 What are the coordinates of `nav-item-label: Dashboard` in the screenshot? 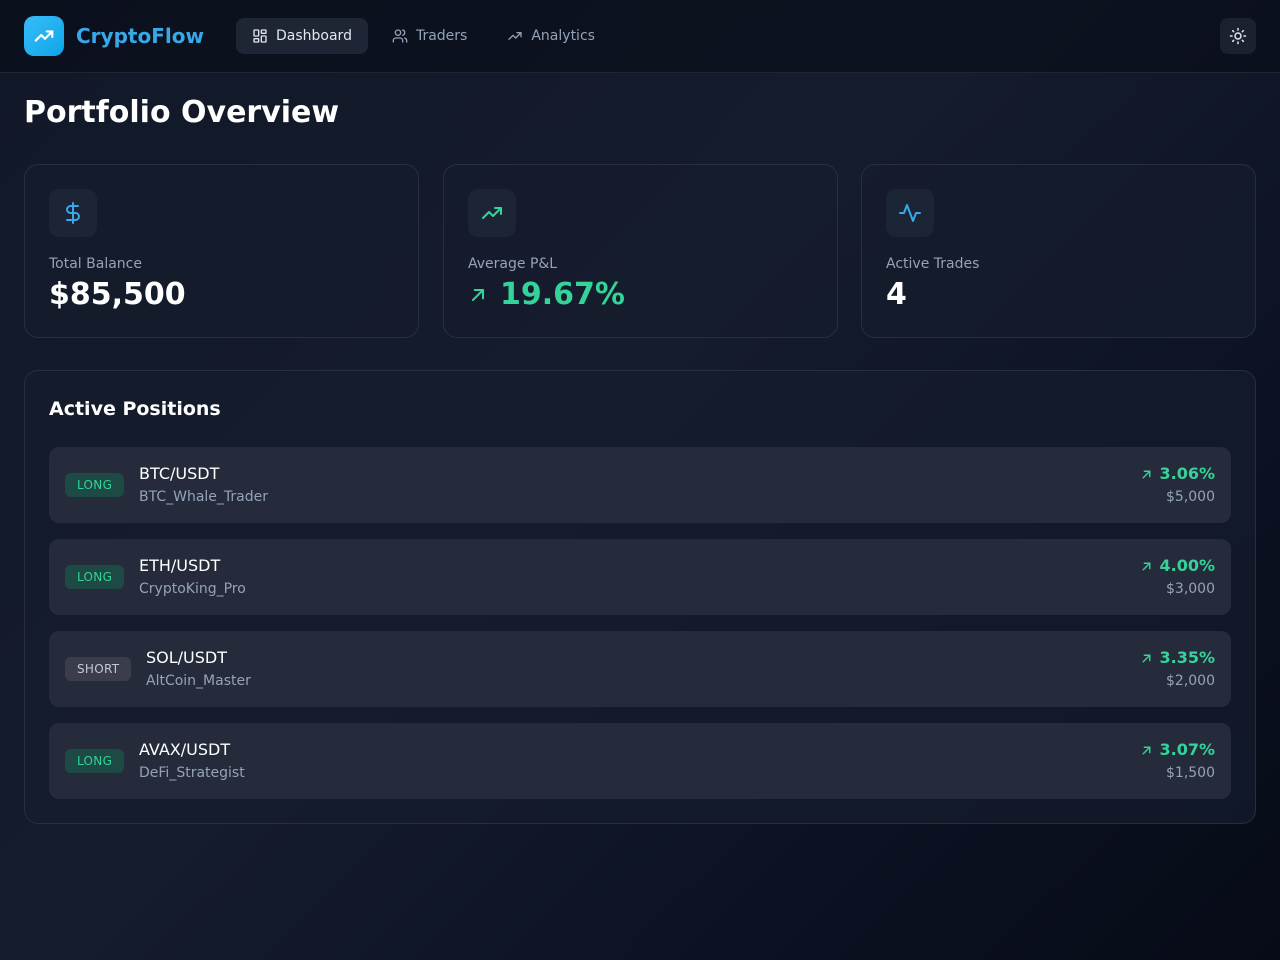 It's located at (314, 36).